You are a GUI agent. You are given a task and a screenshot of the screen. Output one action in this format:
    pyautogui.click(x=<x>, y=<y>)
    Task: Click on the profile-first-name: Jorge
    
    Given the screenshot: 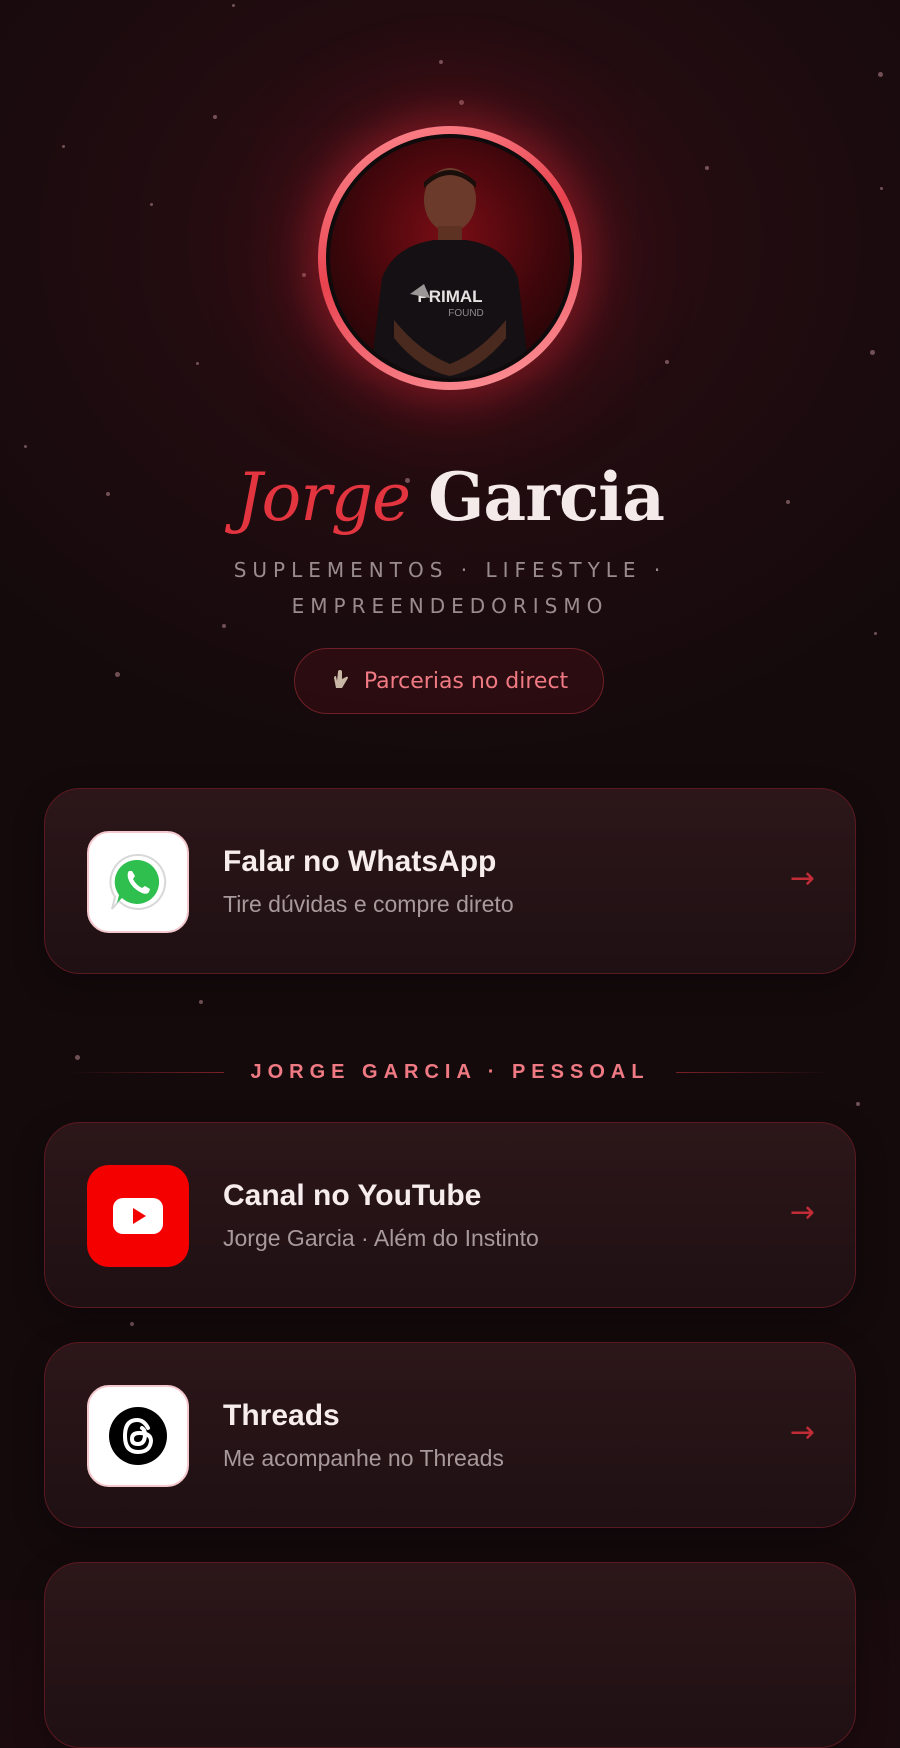 What is the action you would take?
    pyautogui.click(x=323, y=497)
    